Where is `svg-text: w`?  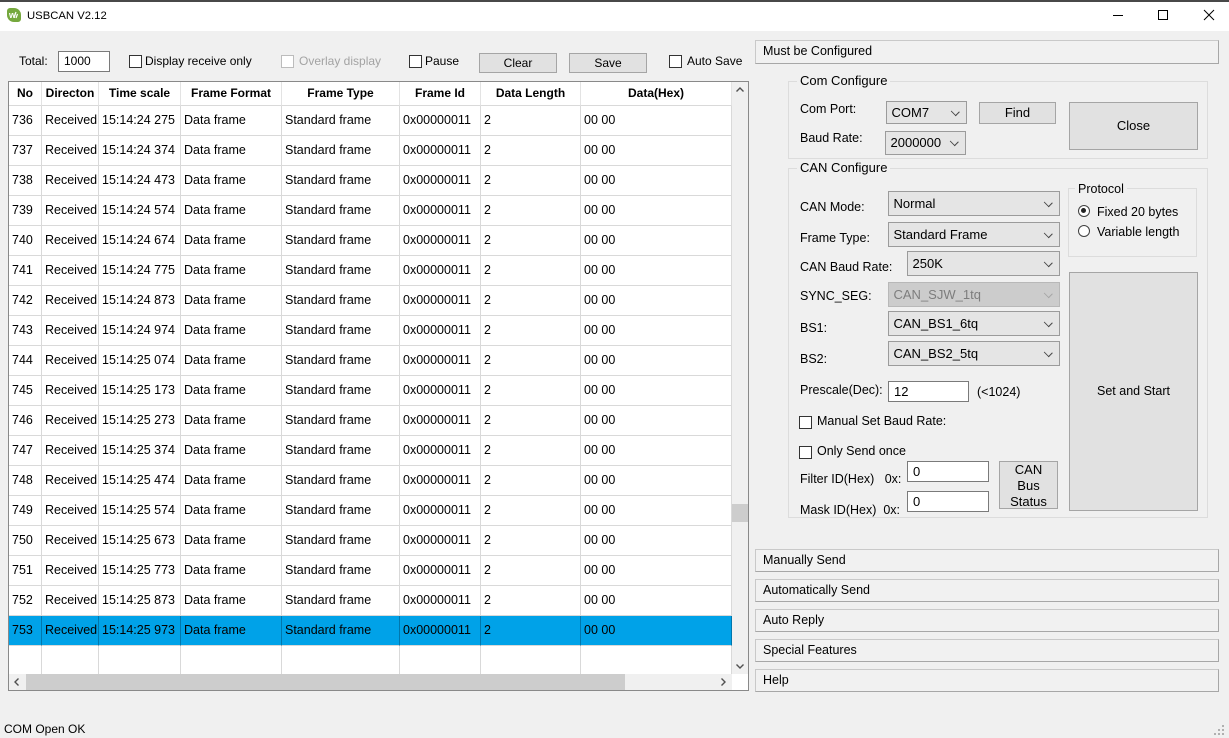
svg-text: w is located at coordinates (12, 15).